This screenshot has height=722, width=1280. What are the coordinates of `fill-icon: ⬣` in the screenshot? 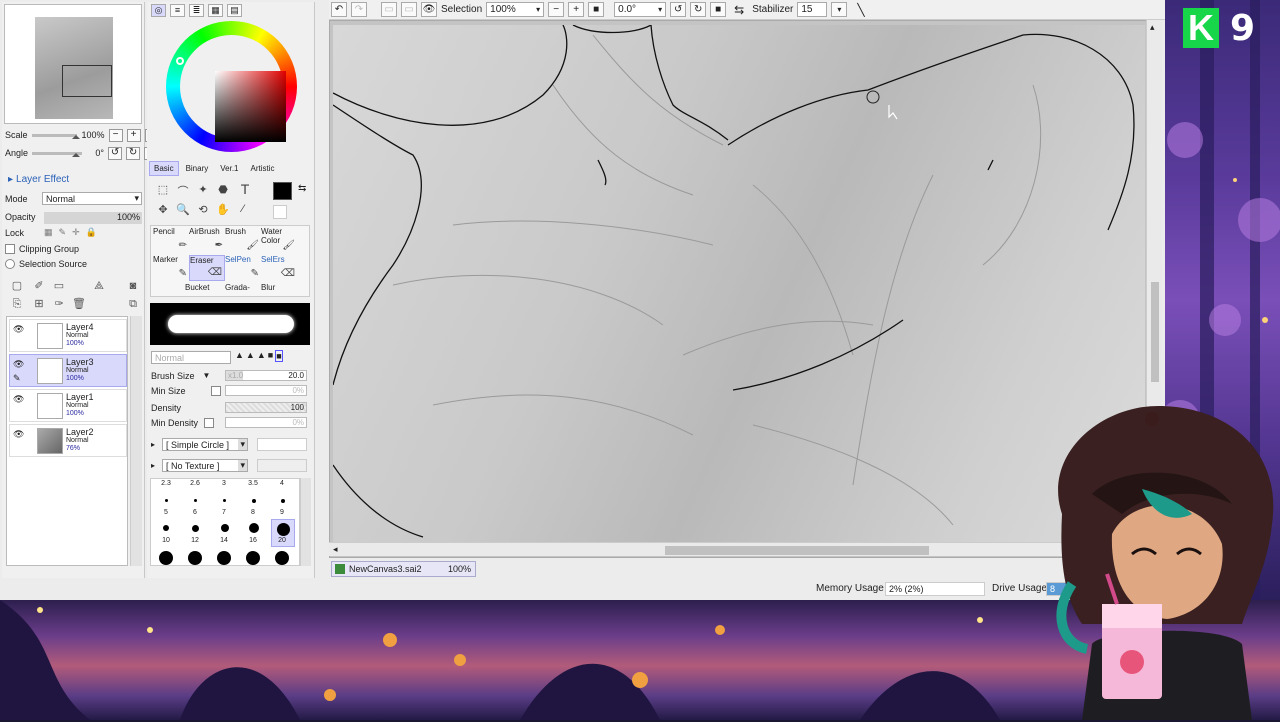 It's located at (223, 189).